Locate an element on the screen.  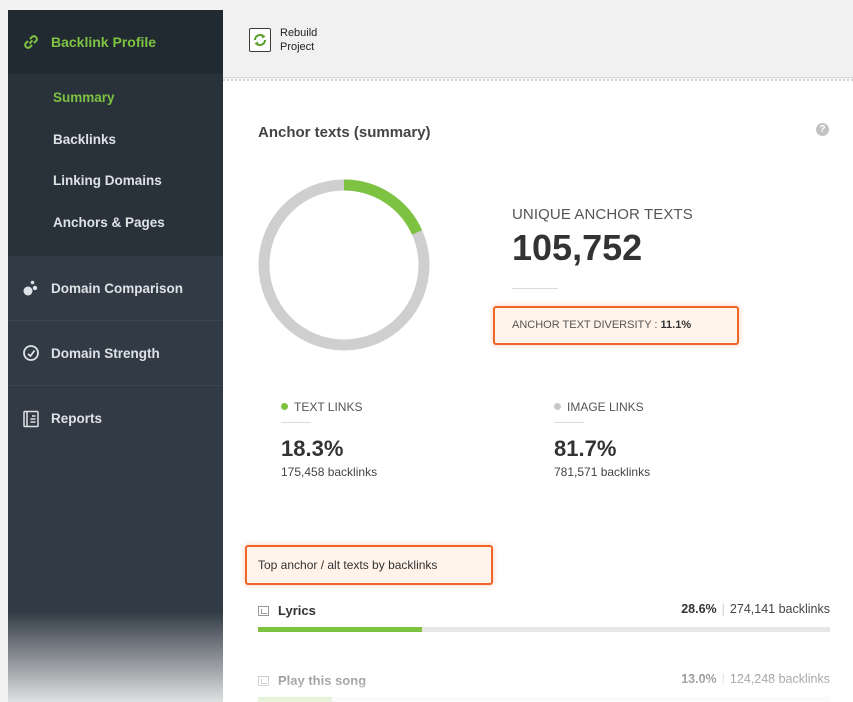
diversity-value: 11.1% is located at coordinates (676, 325).